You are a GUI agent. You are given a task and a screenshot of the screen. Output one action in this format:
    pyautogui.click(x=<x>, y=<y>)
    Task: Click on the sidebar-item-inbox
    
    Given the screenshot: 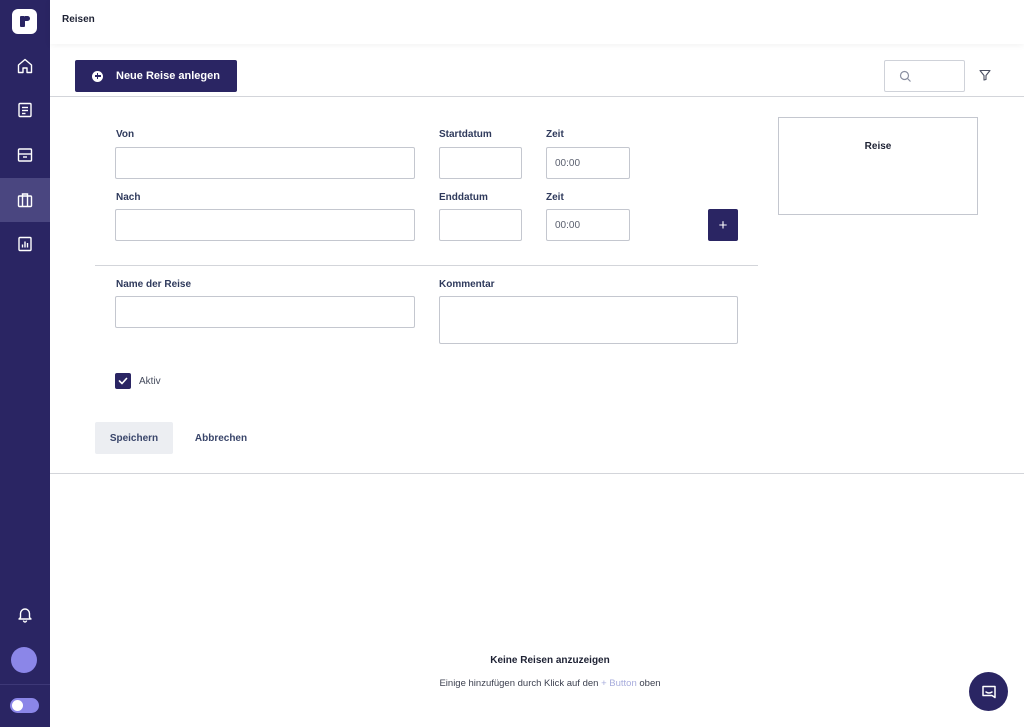 What is the action you would take?
    pyautogui.click(x=25, y=155)
    